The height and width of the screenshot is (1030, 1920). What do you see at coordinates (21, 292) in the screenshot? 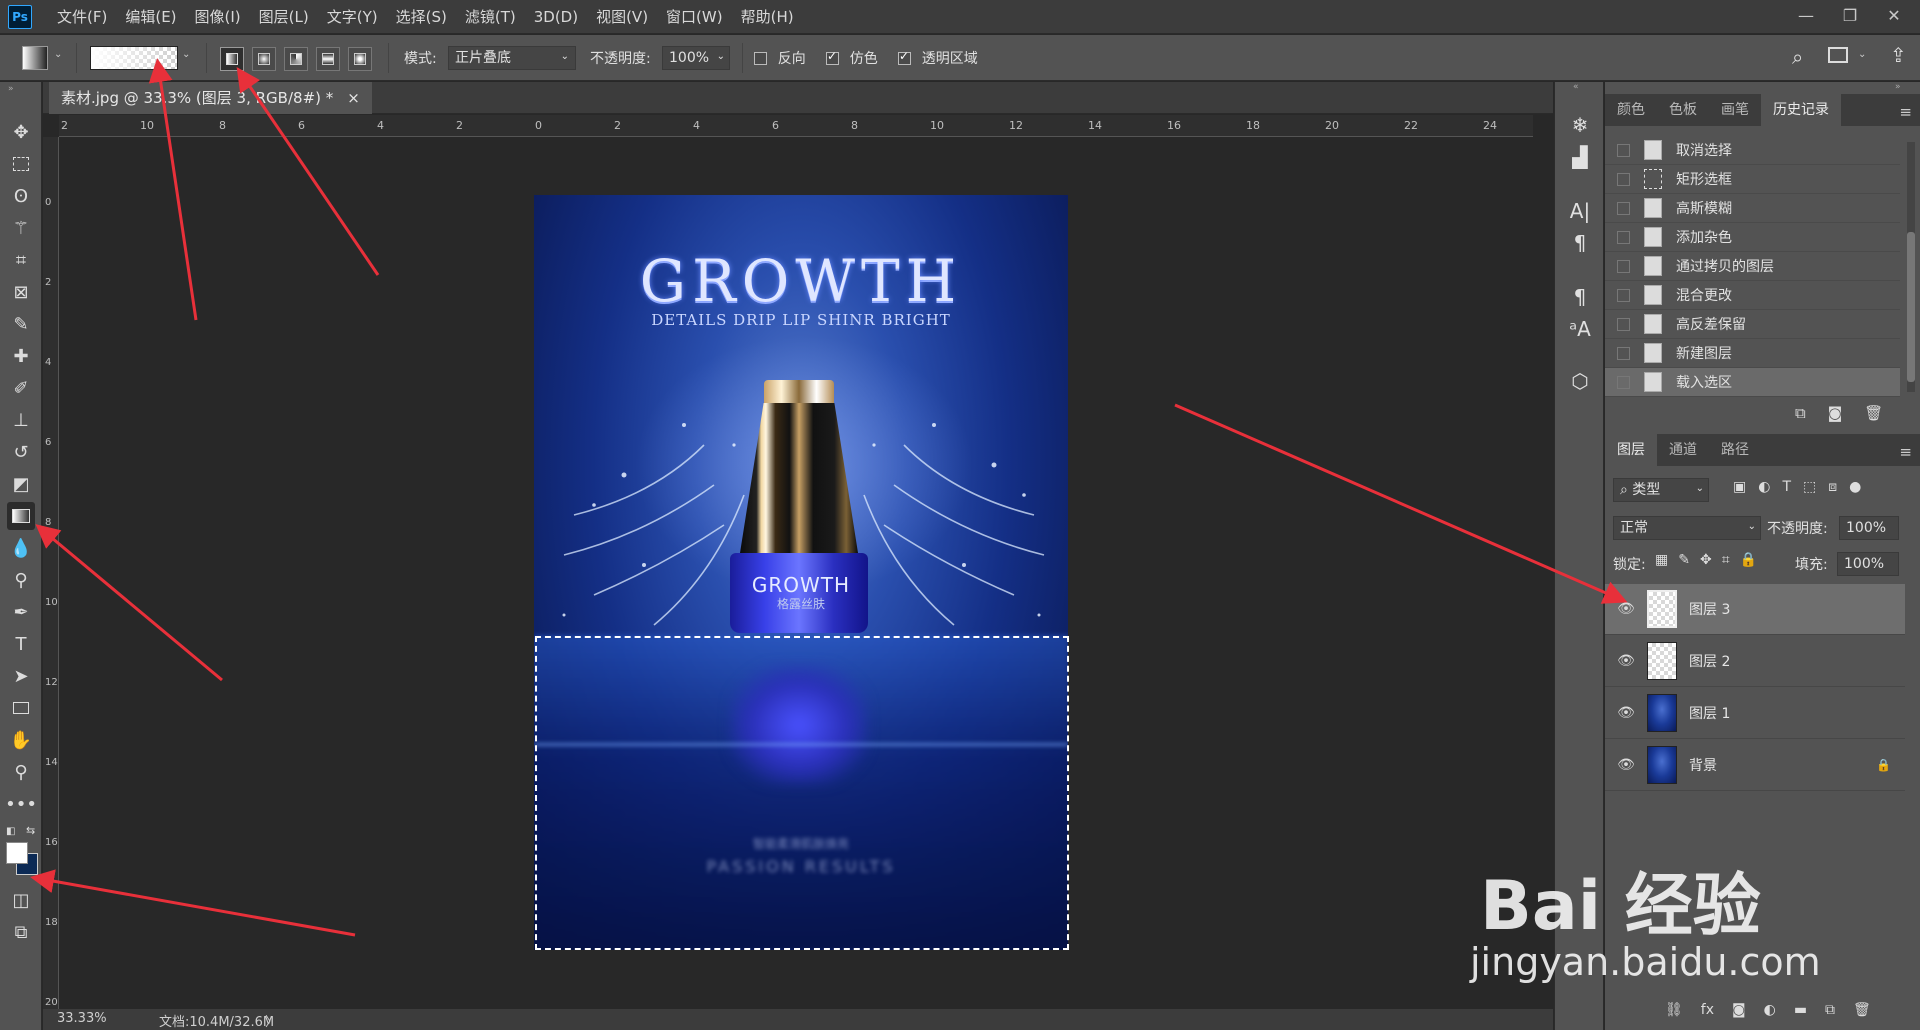
I see `frame-tool-icon: ⊠` at bounding box center [21, 292].